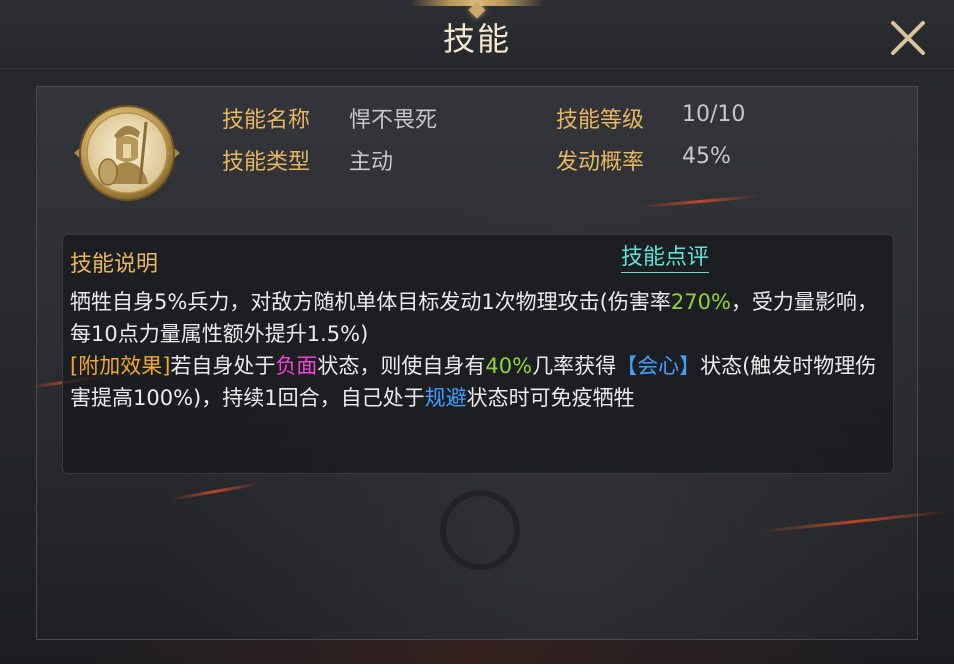 This screenshot has width=954, height=664. I want to click on desc-text-segment: 状态，则使自身有, so click(401, 366).